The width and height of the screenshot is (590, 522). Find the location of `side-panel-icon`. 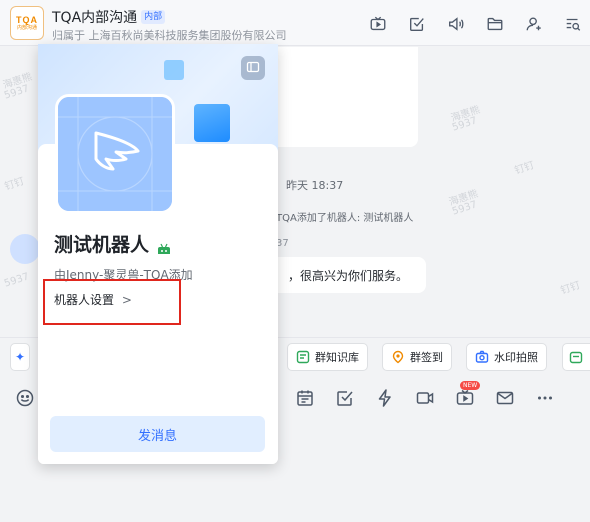

side-panel-icon is located at coordinates (253, 68).